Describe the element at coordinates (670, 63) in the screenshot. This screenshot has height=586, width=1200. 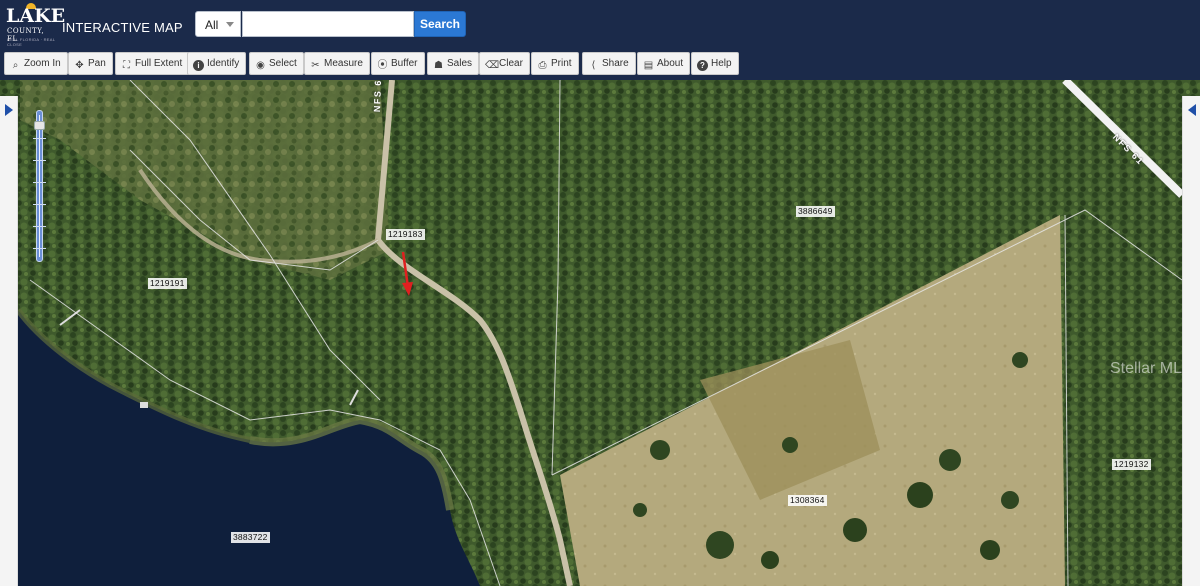
I see `about-label: About` at that location.